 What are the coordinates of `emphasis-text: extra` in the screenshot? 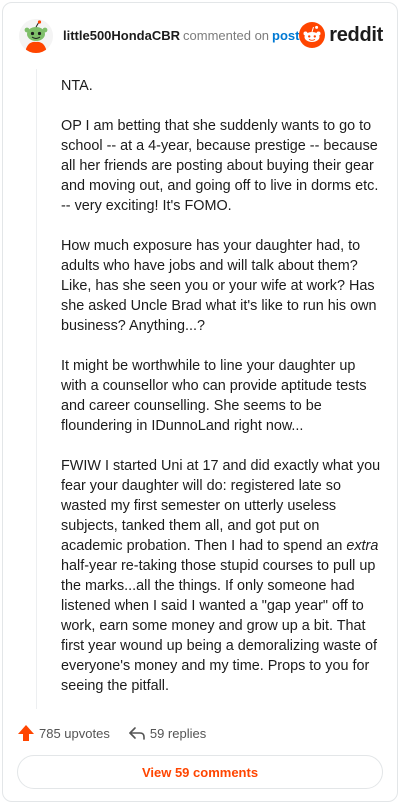 It's located at (362, 546).